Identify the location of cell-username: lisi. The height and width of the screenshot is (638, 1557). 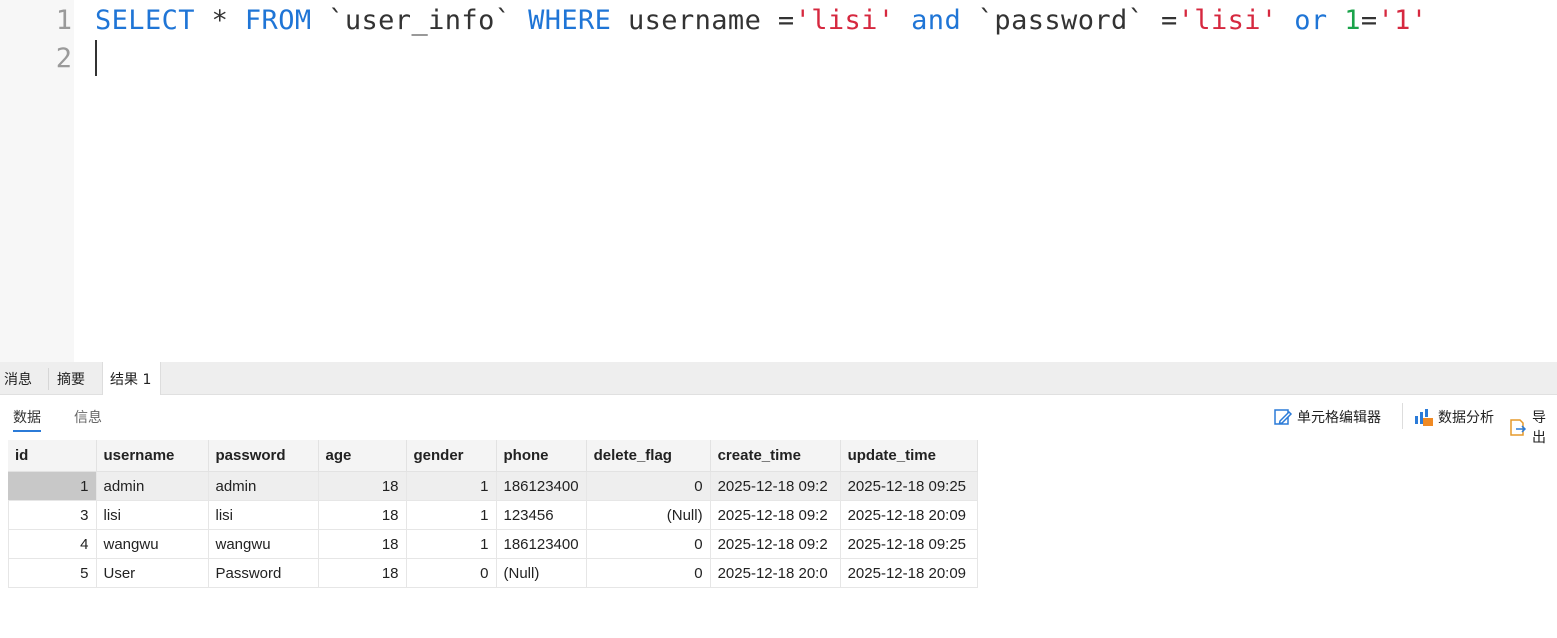
(152, 515).